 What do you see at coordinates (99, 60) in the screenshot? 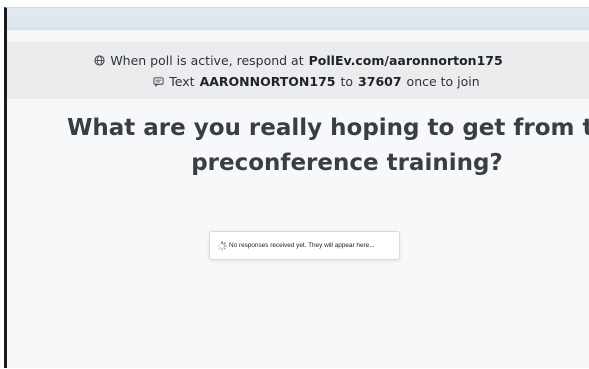
I see `globe-icon` at bounding box center [99, 60].